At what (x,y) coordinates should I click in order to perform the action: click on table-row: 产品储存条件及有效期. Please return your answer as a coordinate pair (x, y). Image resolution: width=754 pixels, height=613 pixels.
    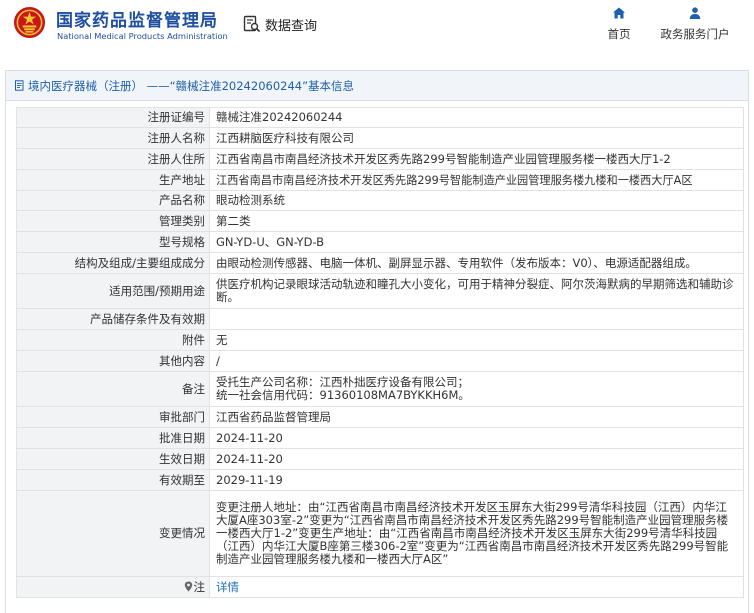
    Looking at the image, I should click on (380, 319).